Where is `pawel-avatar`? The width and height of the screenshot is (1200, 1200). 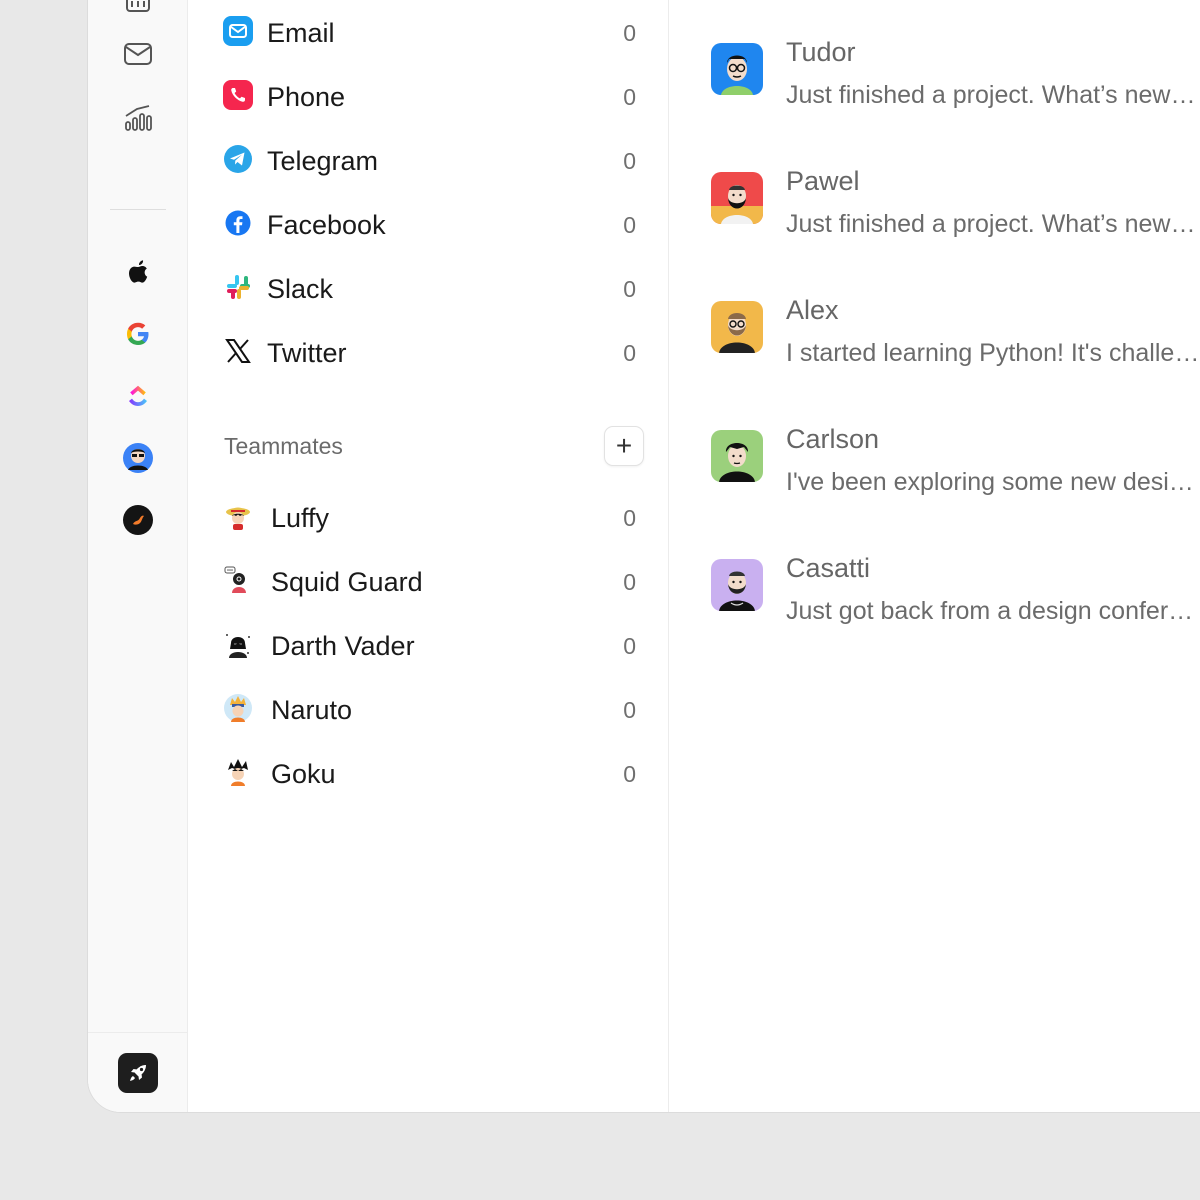 pawel-avatar is located at coordinates (737, 198).